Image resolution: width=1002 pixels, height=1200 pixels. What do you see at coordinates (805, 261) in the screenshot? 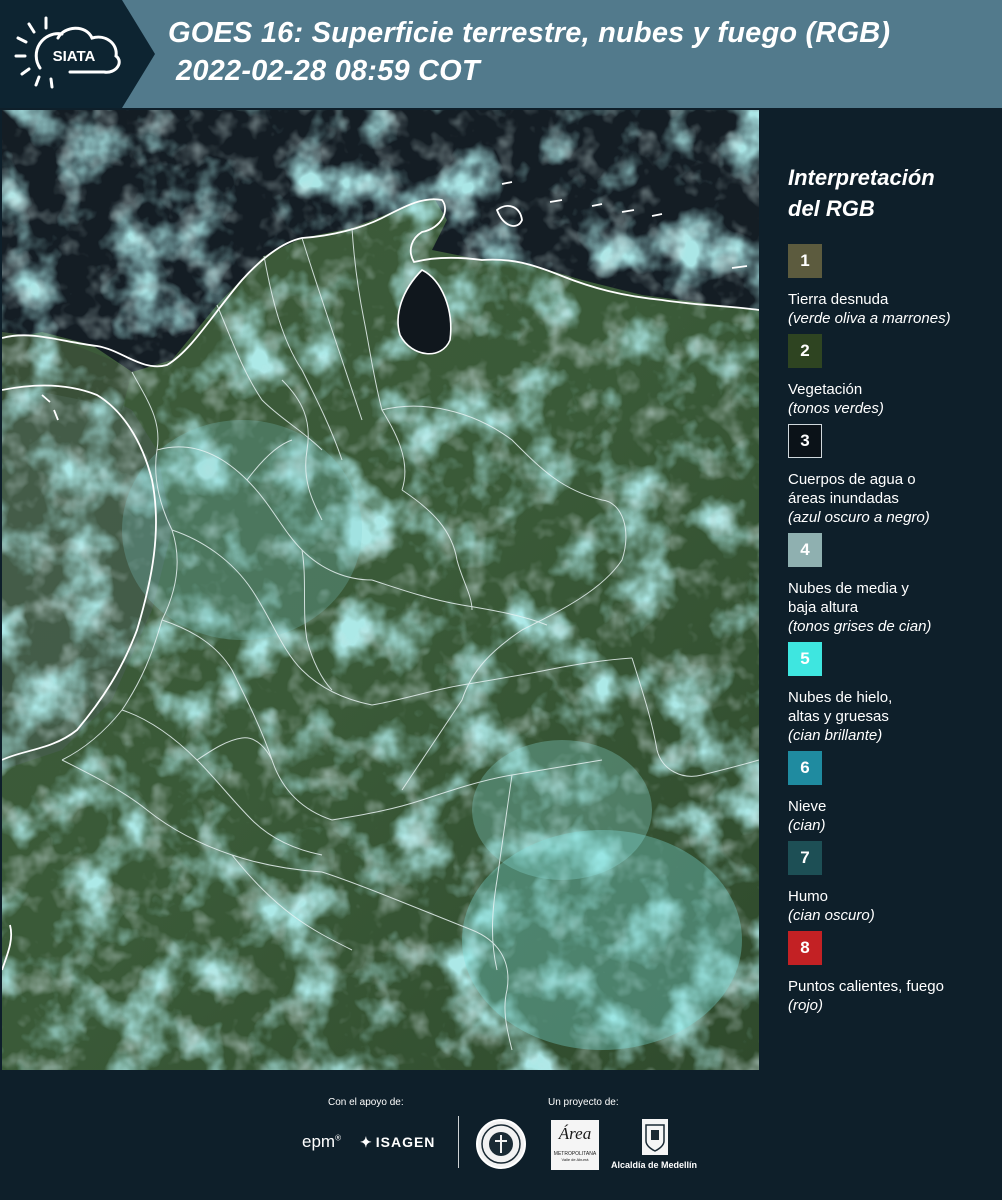
I see `swatch-1: 1` at bounding box center [805, 261].